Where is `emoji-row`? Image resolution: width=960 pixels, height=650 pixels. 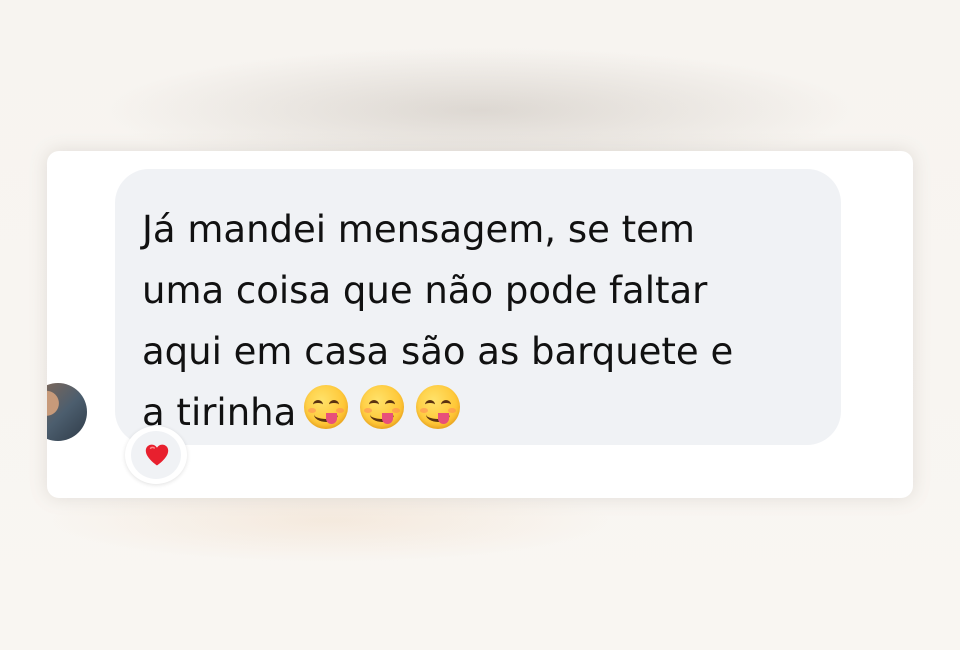 emoji-row is located at coordinates (388, 416).